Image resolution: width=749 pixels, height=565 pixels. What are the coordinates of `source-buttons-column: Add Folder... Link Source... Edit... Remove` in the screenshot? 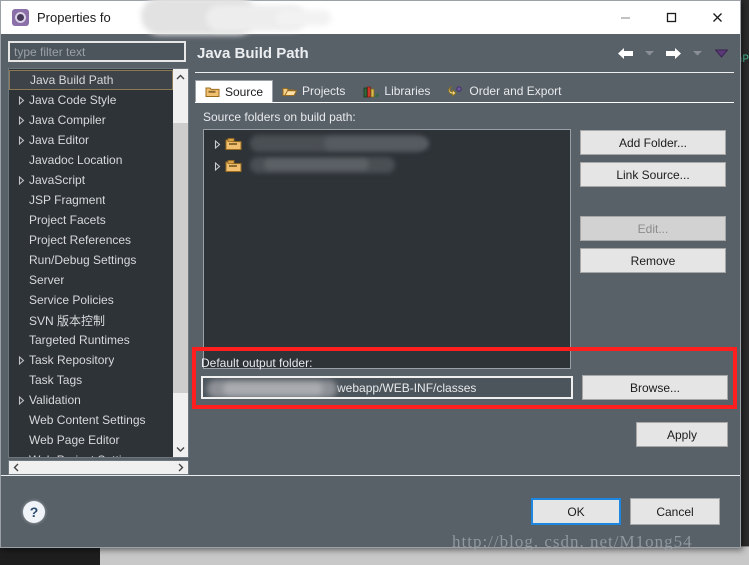 It's located at (653, 249).